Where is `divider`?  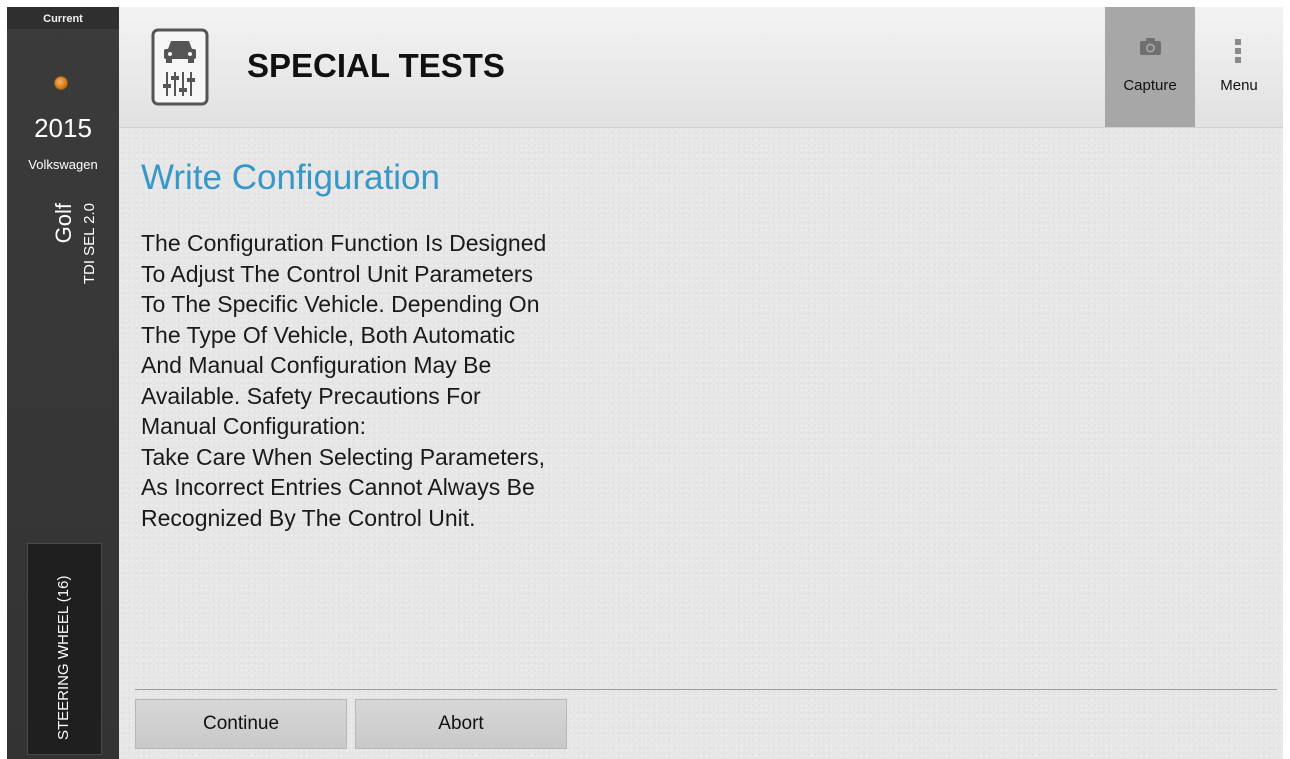
divider is located at coordinates (706, 689).